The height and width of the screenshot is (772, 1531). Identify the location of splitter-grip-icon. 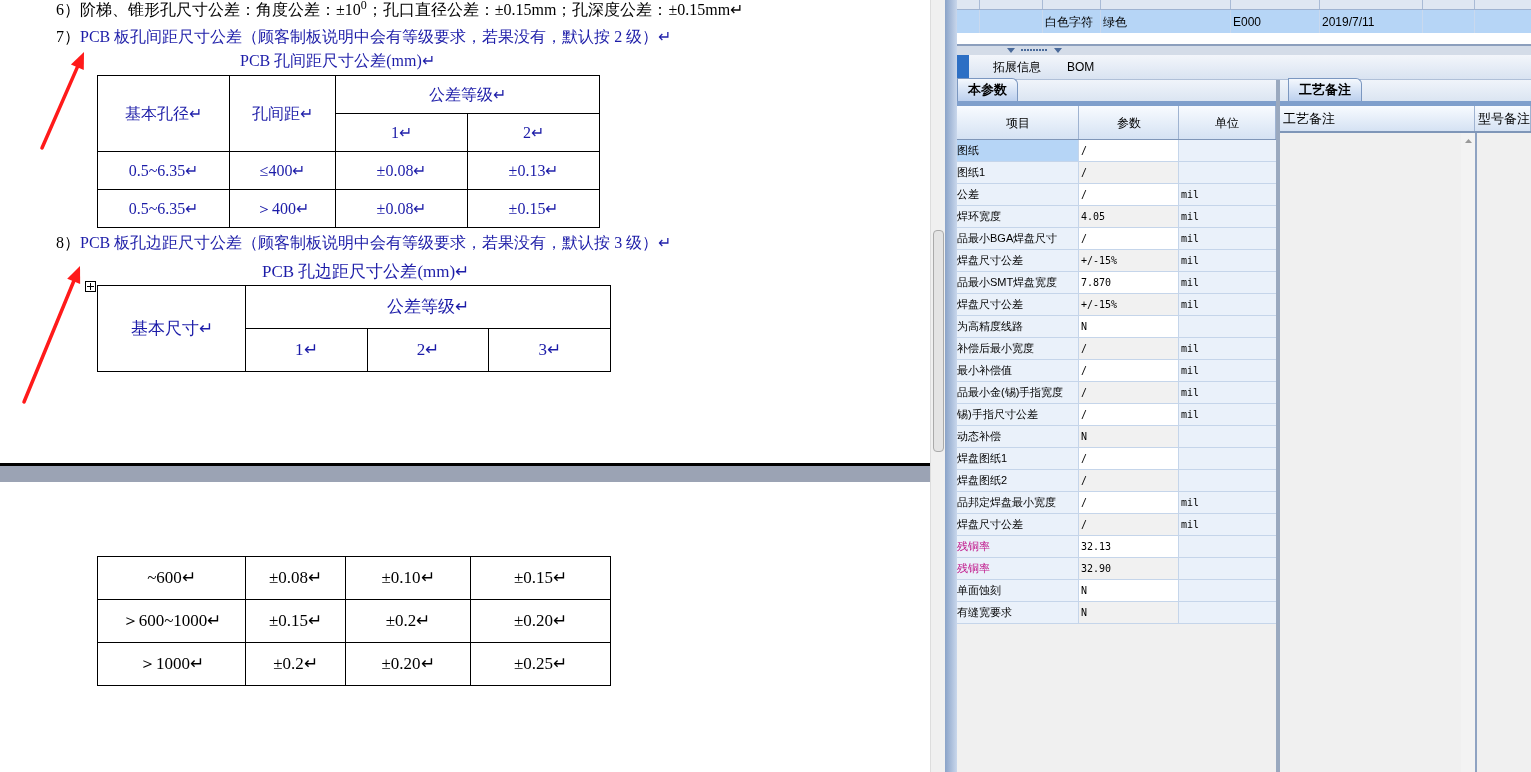
(1034, 50).